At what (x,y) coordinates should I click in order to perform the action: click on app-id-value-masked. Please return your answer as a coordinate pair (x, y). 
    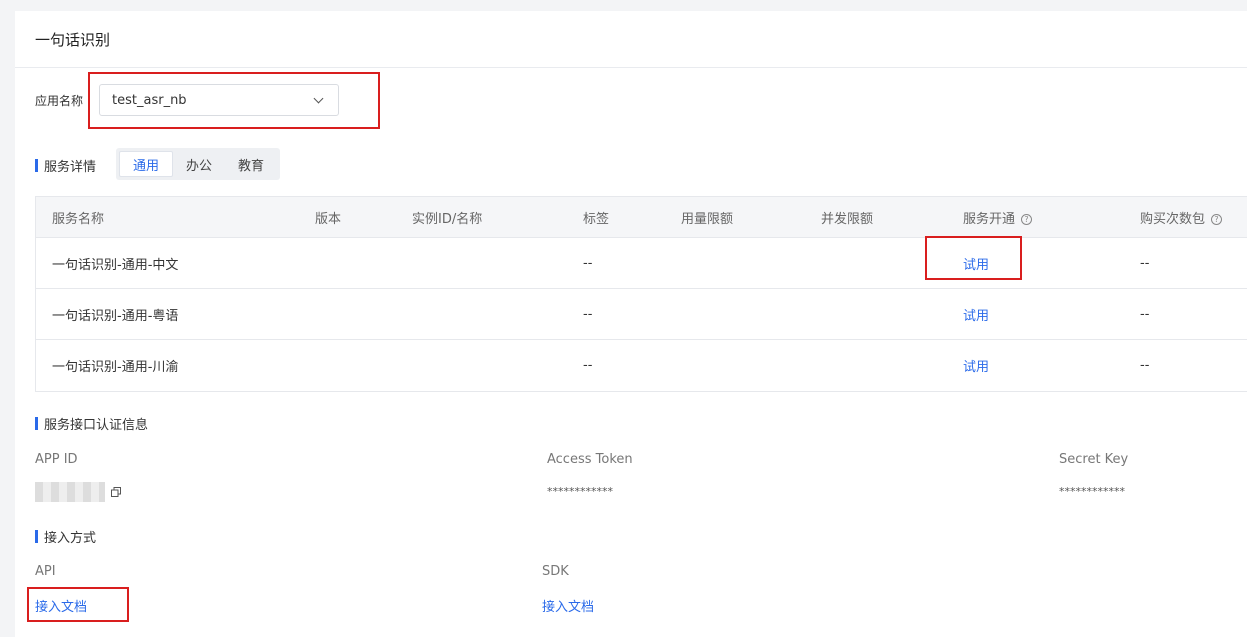
    Looking at the image, I should click on (70, 492).